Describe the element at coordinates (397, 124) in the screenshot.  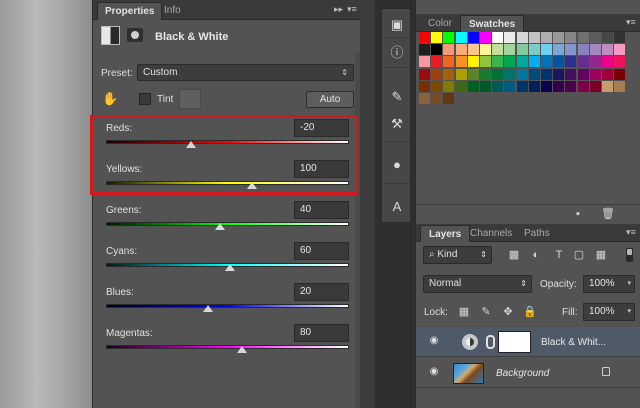
I see `tool-presets-icon: ⚒` at that location.